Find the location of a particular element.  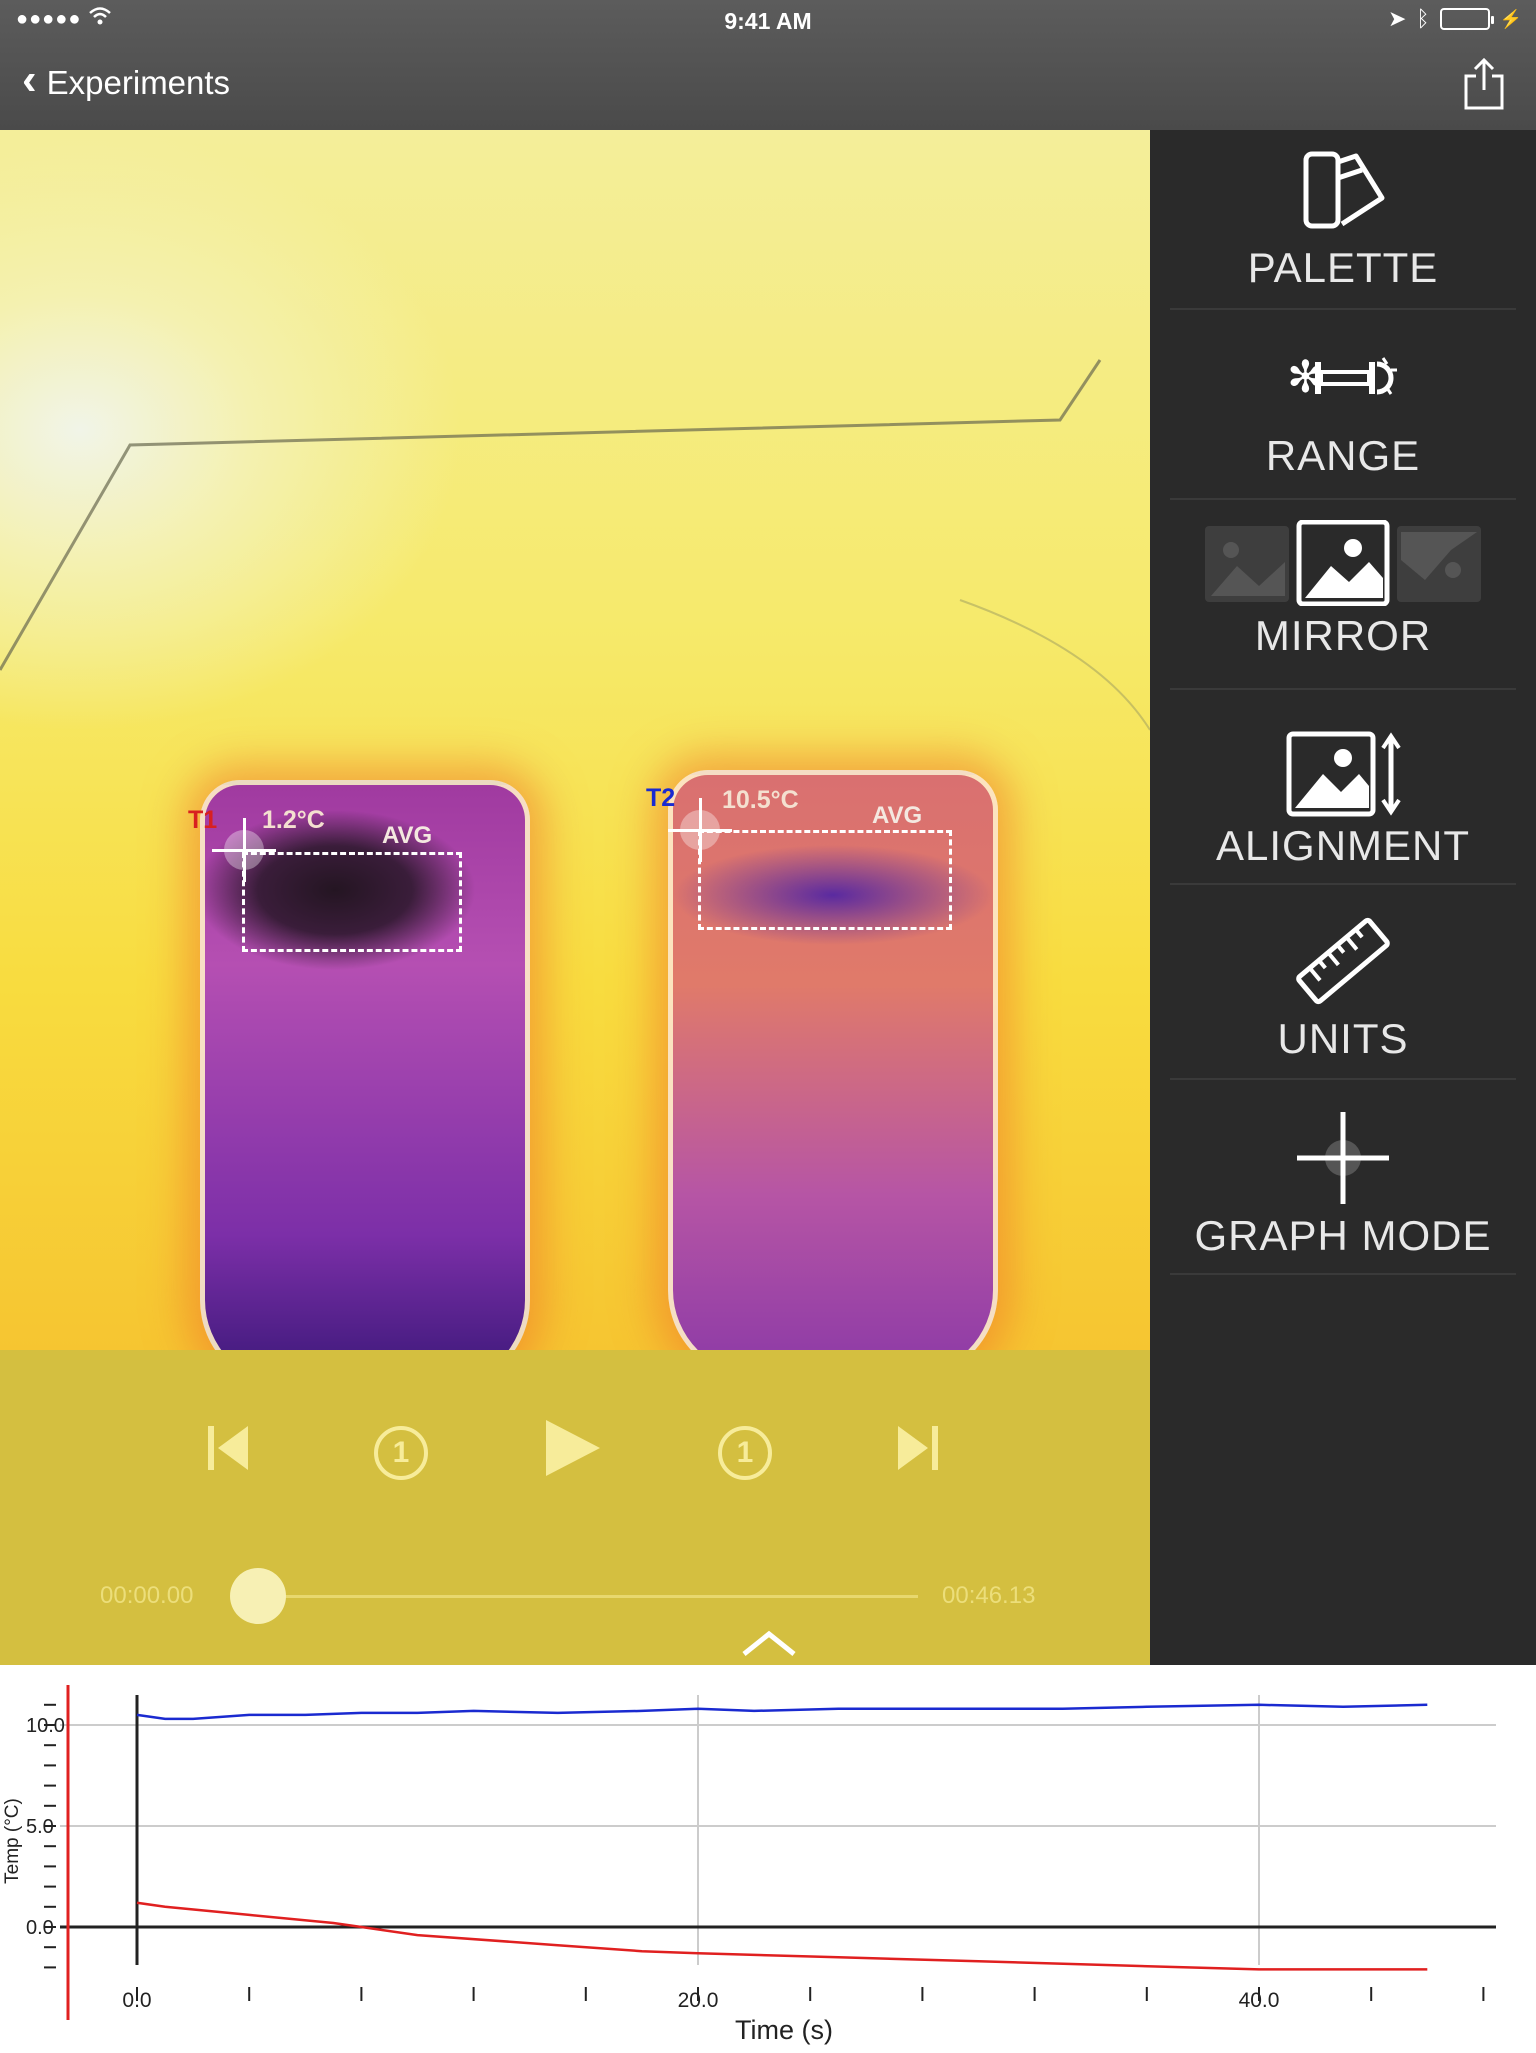

range-button: ✻ RANGE is located at coordinates (1343, 415).